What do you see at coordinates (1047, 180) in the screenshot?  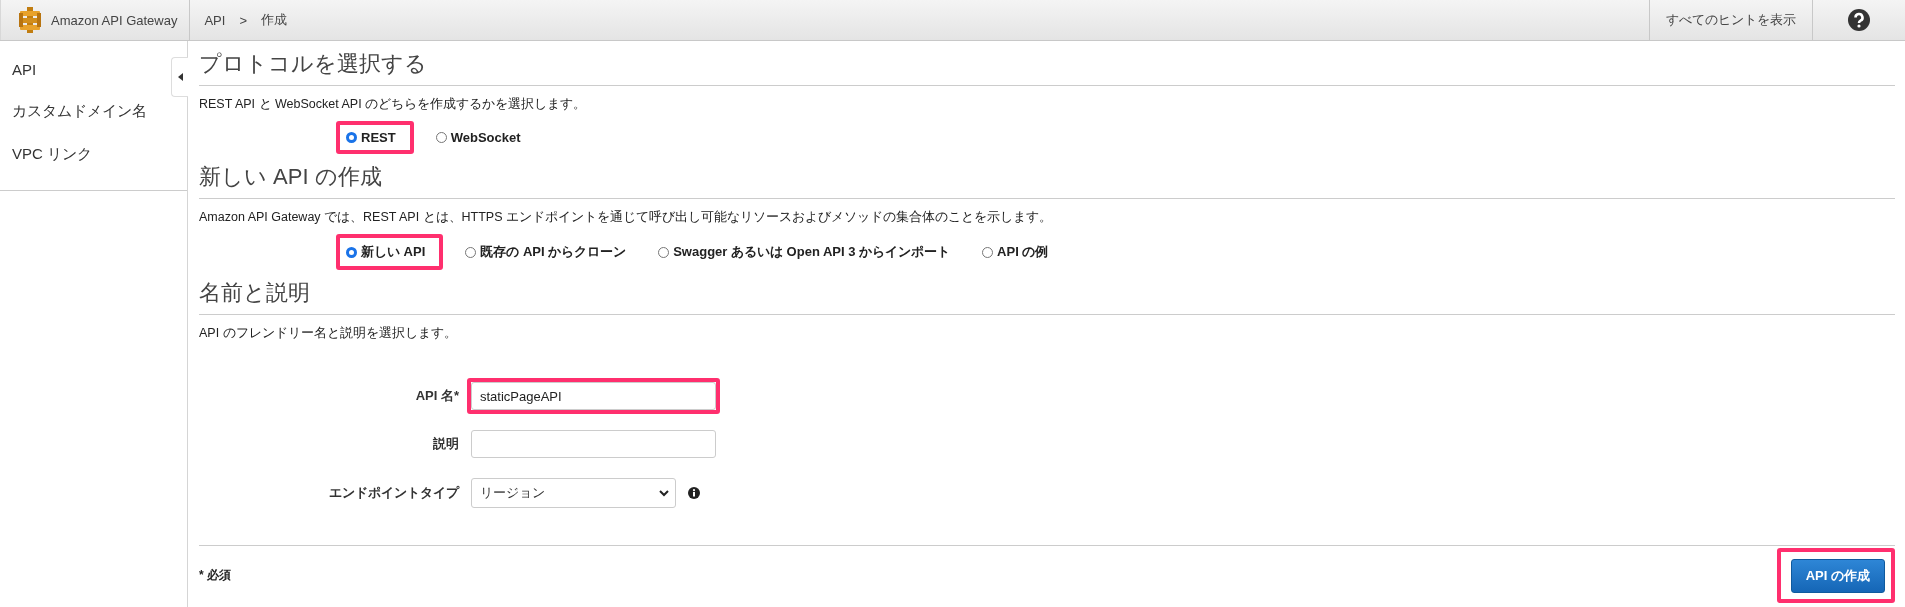 I see `section-title: 新しい API の作成` at bounding box center [1047, 180].